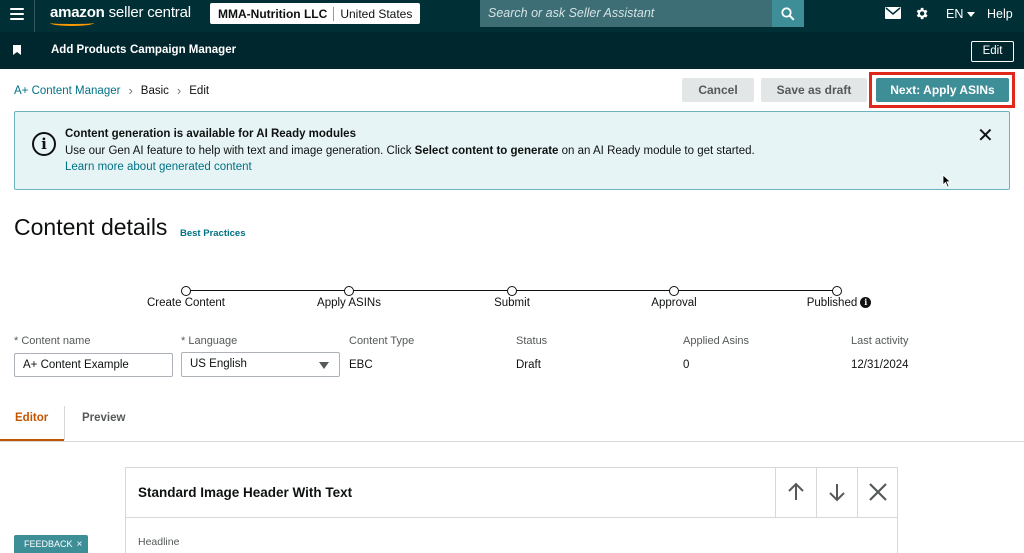 The width and height of the screenshot is (1024, 553). What do you see at coordinates (512, 50) in the screenshot?
I see `bookmark-bar: Add Products Campaign Manager Edit` at bounding box center [512, 50].